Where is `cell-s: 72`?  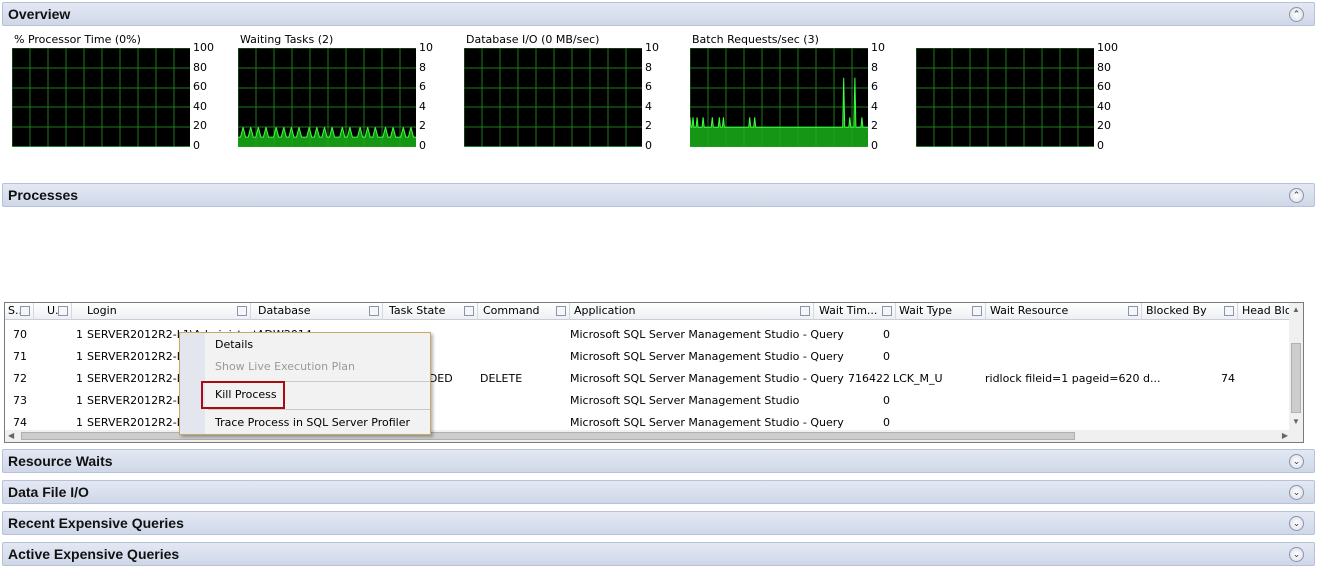
cell-s: 72 is located at coordinates (20, 378).